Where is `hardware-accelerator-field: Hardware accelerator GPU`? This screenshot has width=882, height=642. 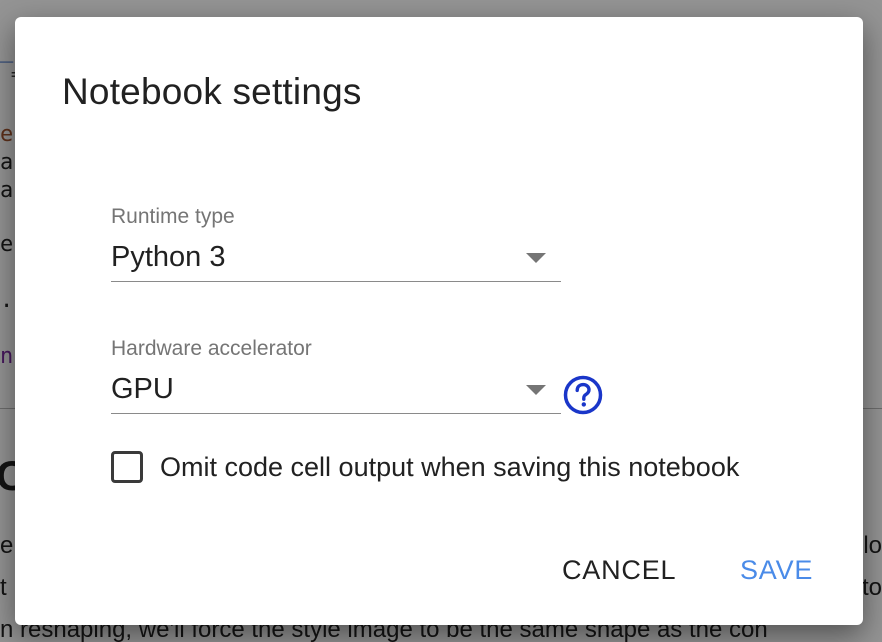 hardware-accelerator-field: Hardware accelerator GPU is located at coordinates (336, 375).